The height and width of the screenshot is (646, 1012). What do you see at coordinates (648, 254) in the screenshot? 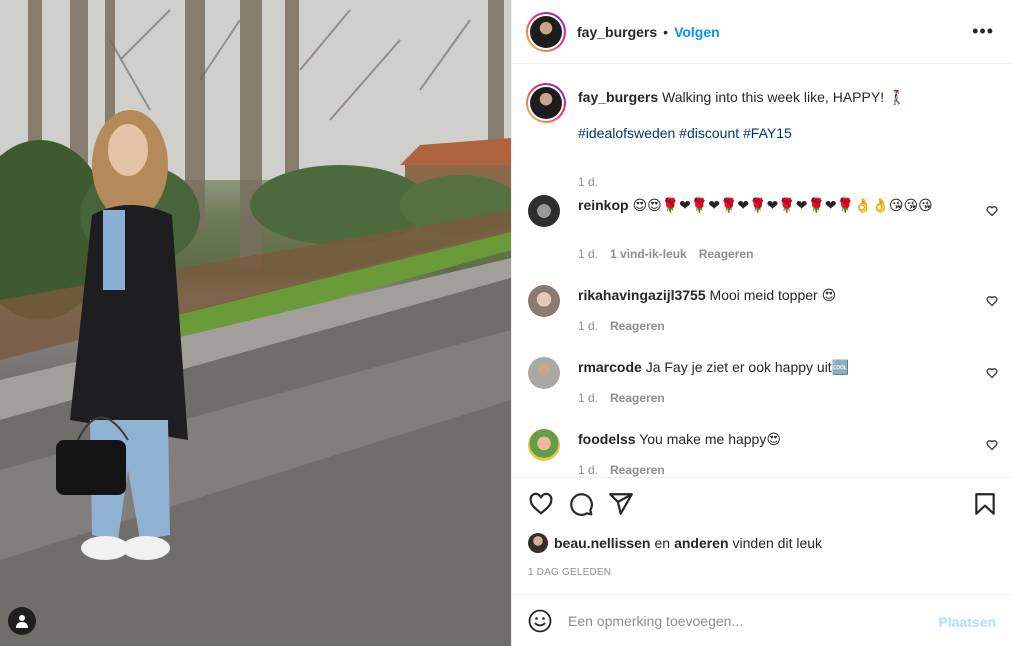
I see `comment-like-count: 1 vind-ik-leuk` at bounding box center [648, 254].